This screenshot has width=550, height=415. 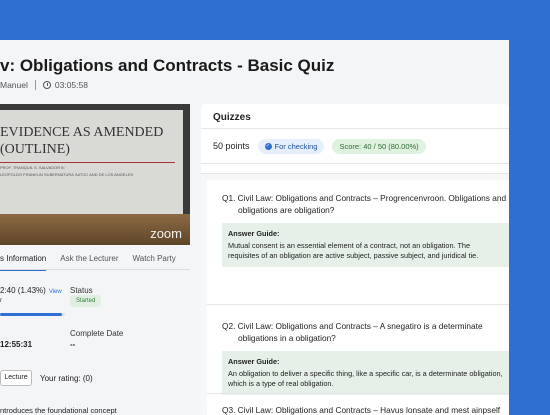 I want to click on checking-badge: ✓ For checking, so click(x=291, y=146).